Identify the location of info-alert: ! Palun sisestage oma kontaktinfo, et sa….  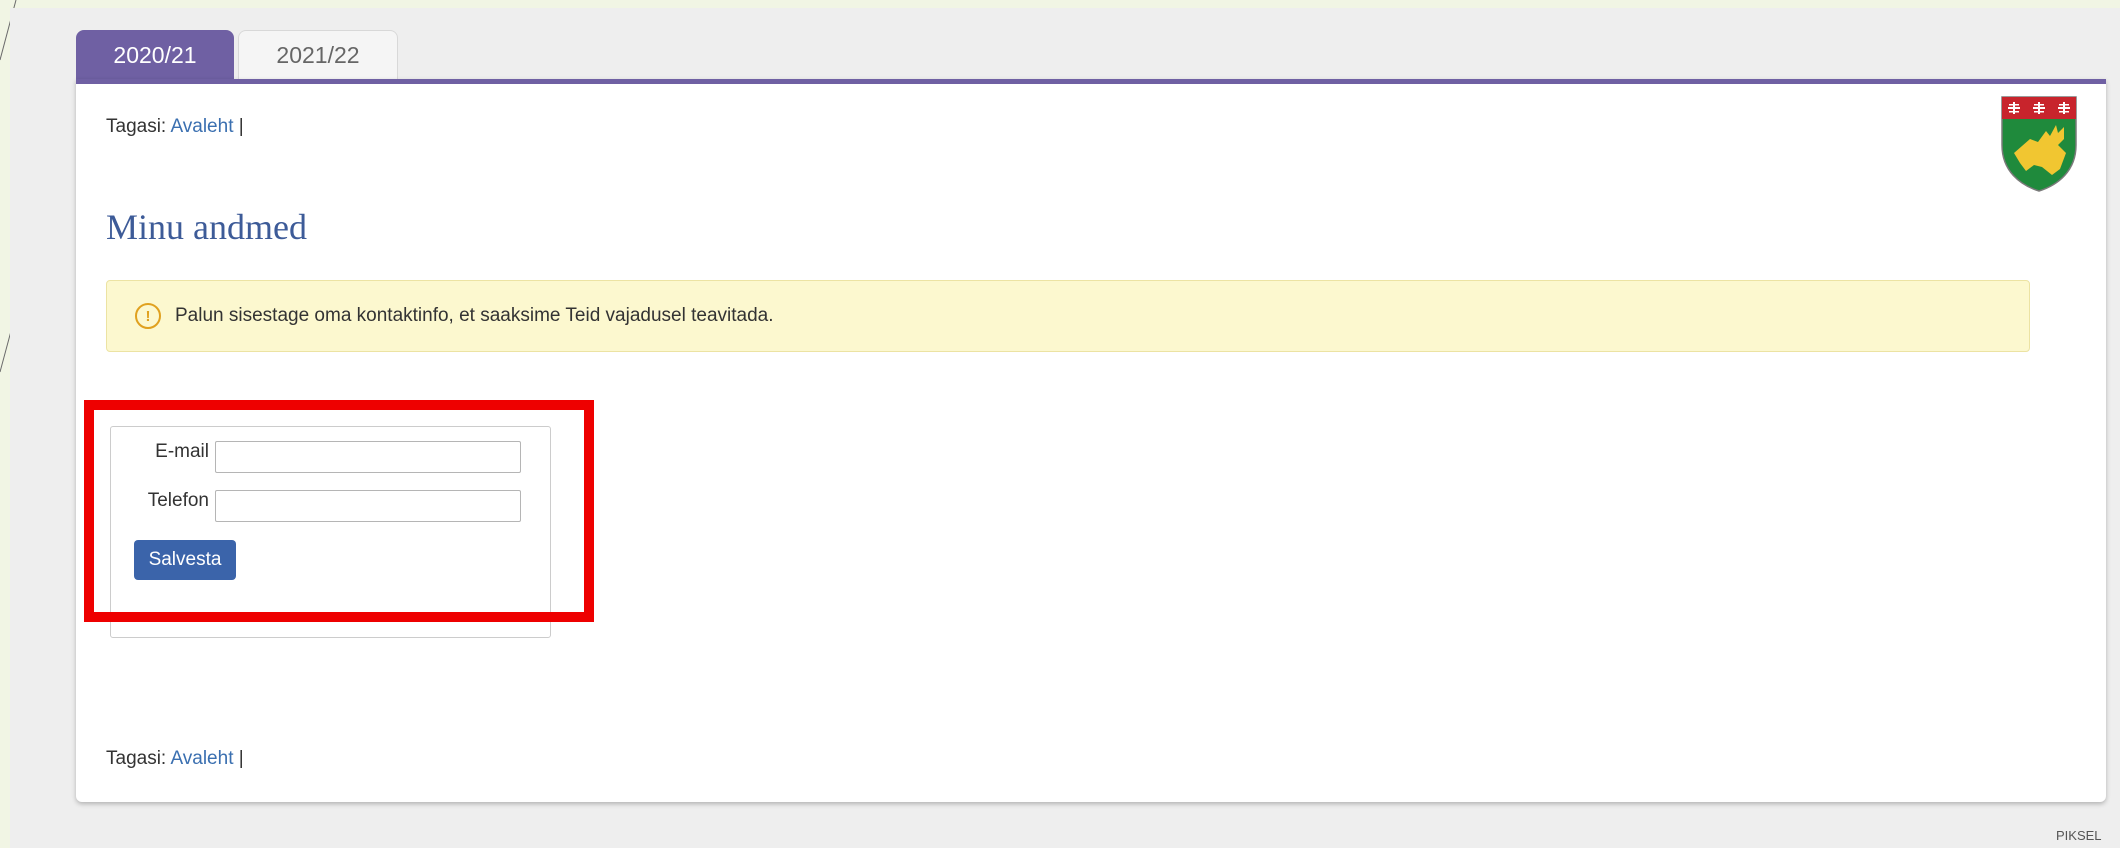
(1068, 316).